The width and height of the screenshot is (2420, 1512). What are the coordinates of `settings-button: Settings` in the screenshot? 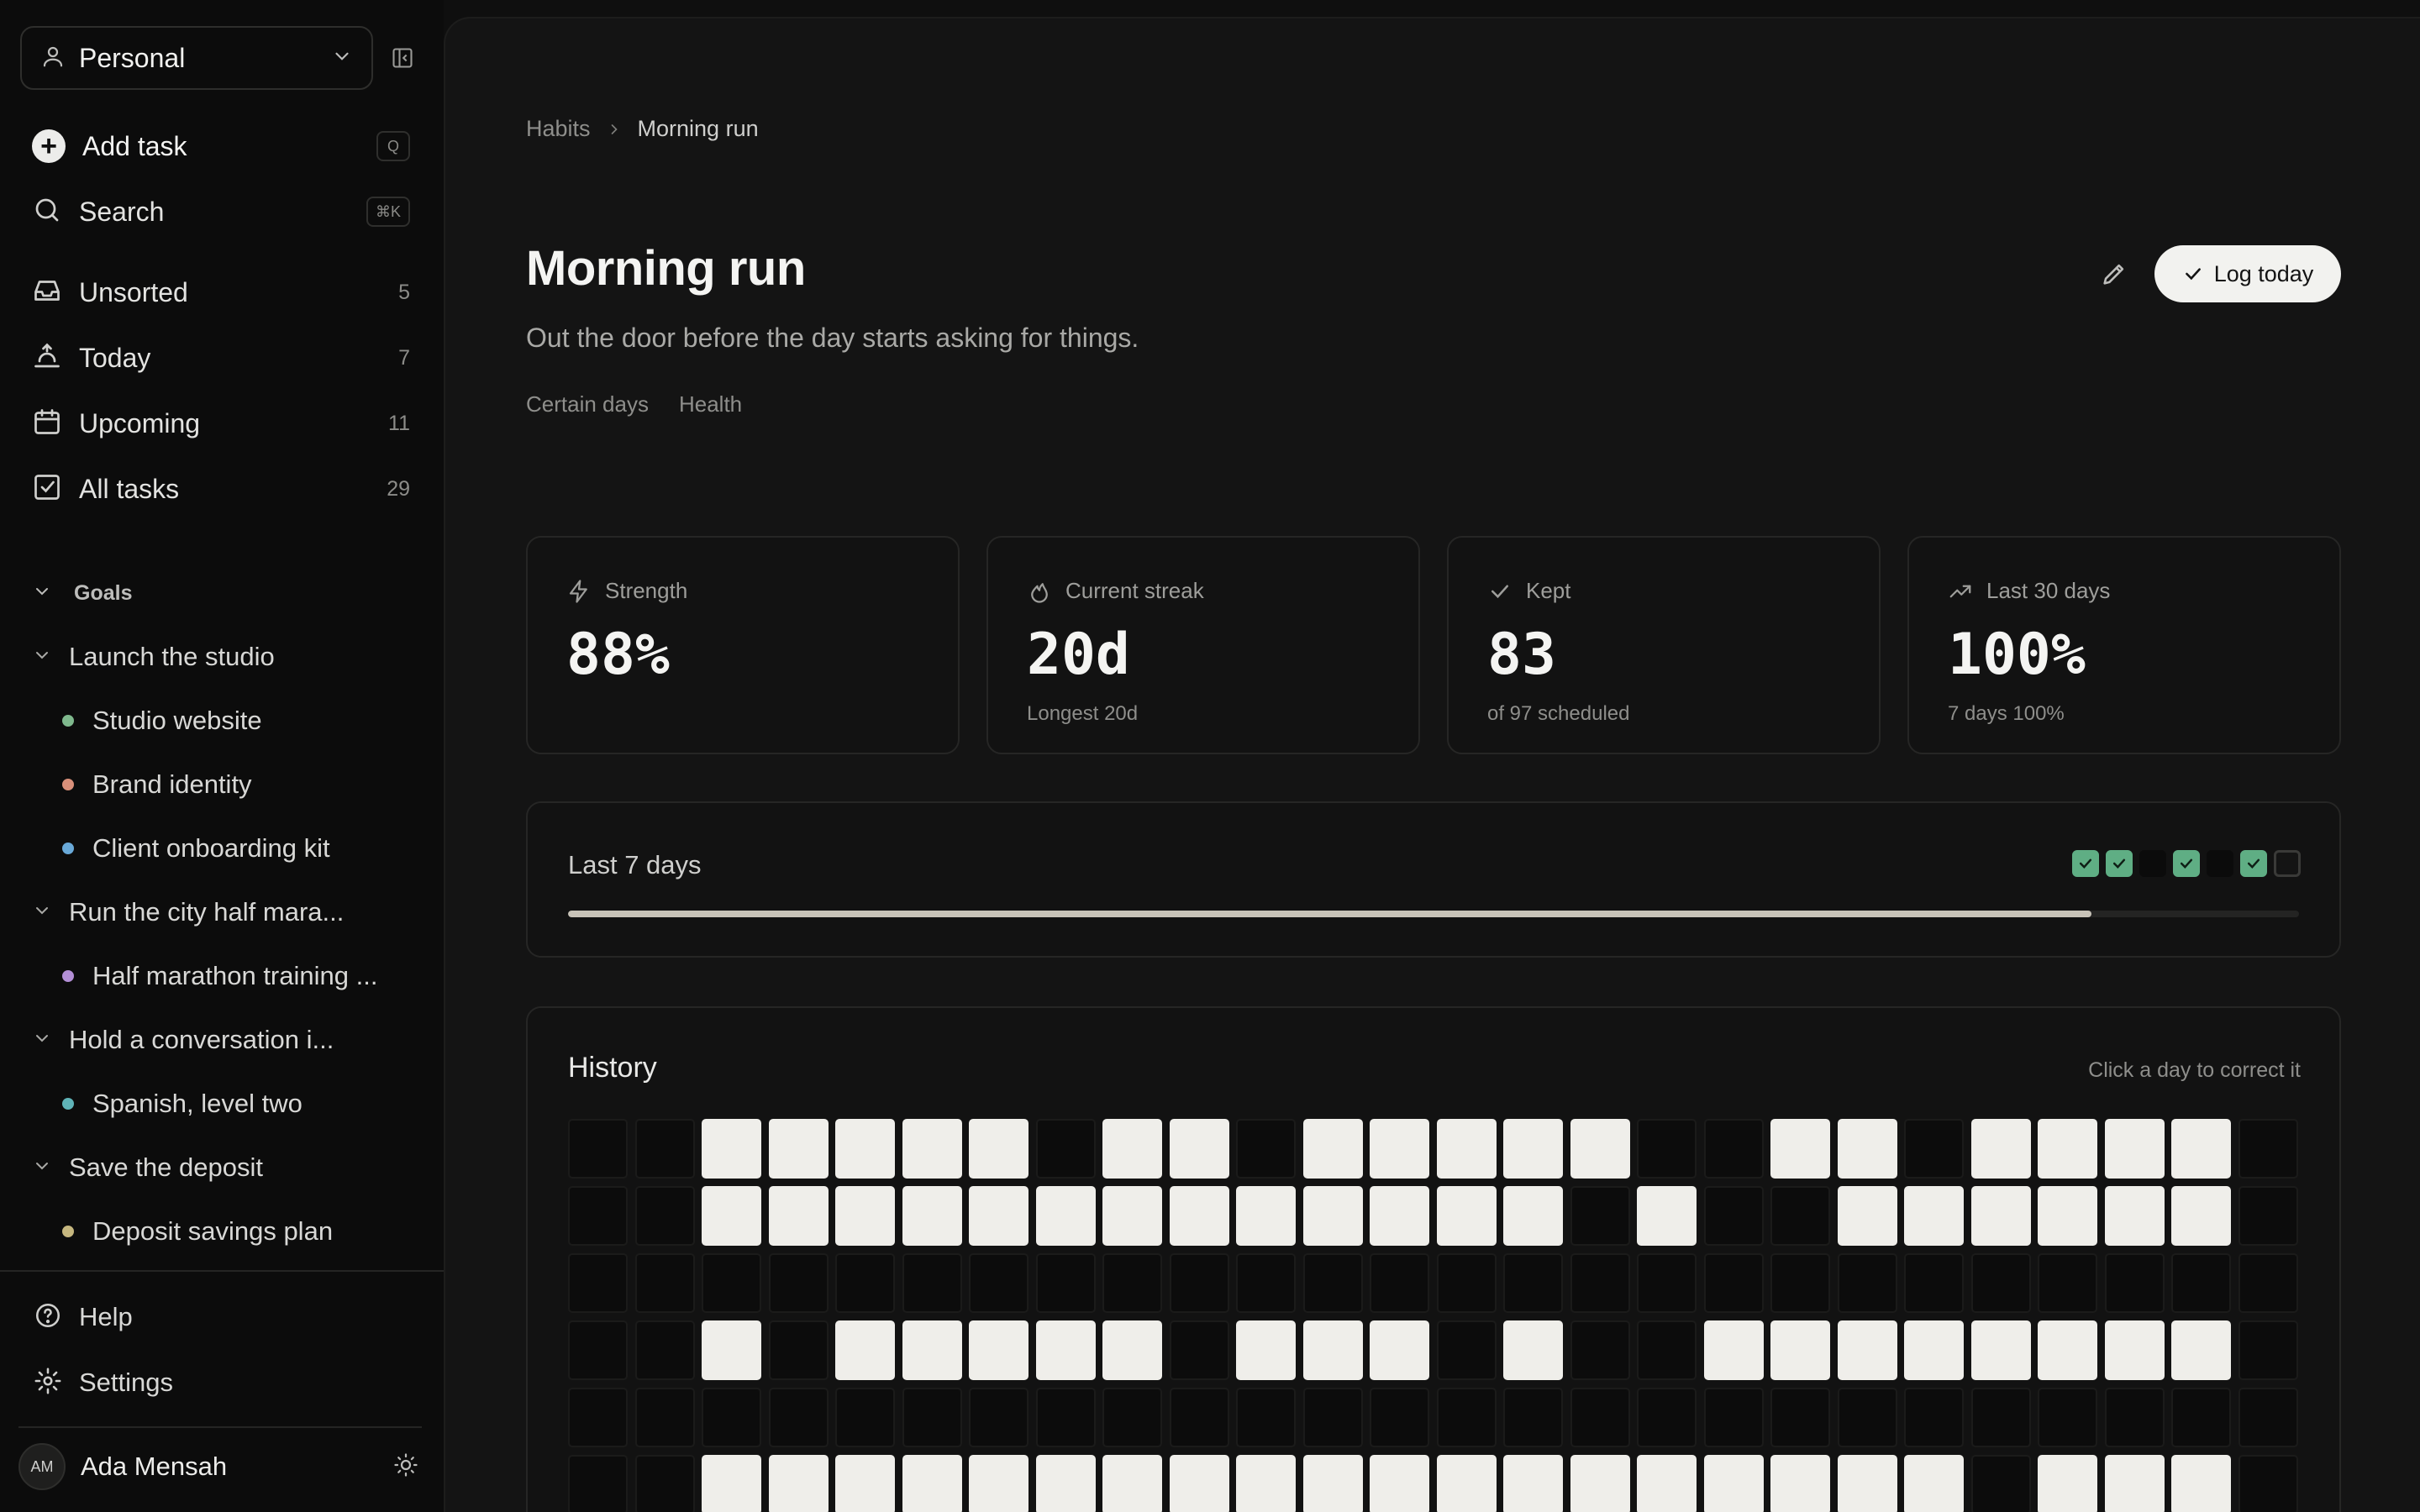 It's located at (103, 1382).